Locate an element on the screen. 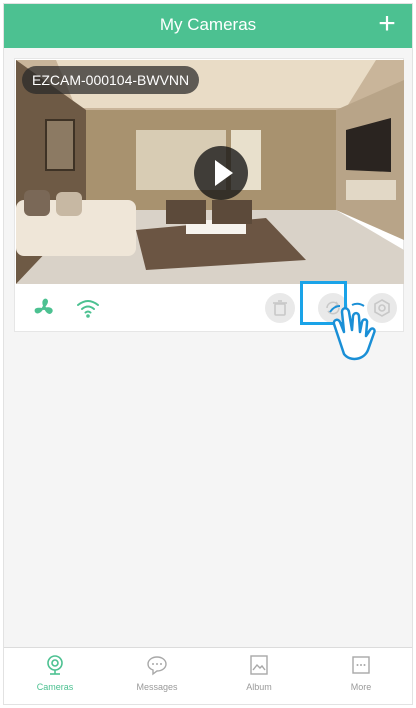 The width and height of the screenshot is (416, 708). delete-button is located at coordinates (280, 308).